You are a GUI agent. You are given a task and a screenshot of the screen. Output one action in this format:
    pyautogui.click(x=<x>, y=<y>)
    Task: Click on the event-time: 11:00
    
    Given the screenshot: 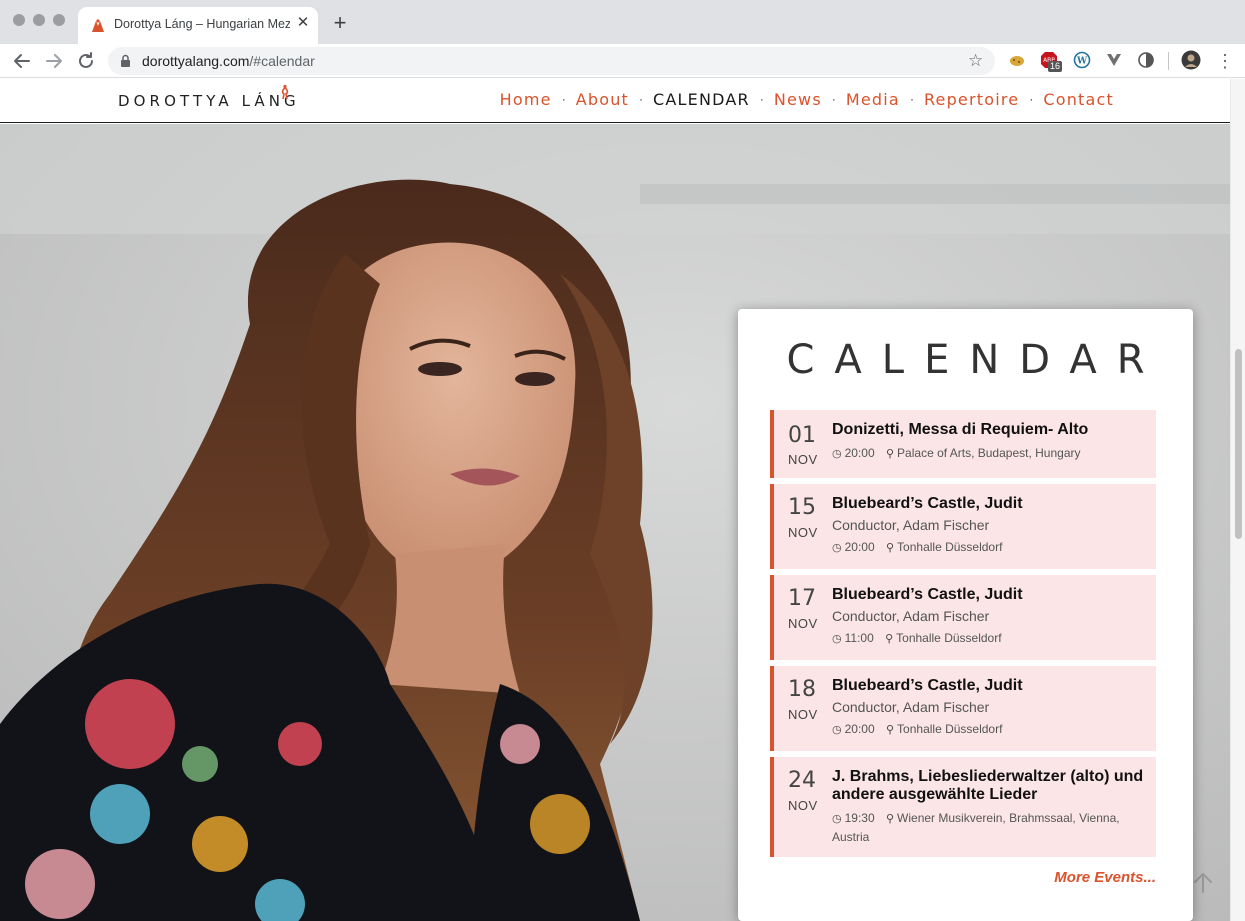 What is the action you would take?
    pyautogui.click(x=859, y=638)
    